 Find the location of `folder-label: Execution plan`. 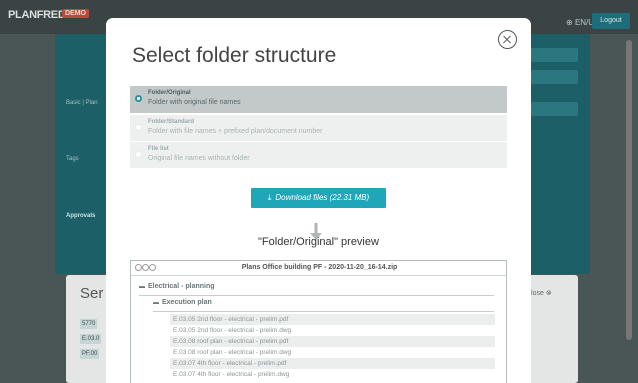

folder-label: Execution plan is located at coordinates (187, 302).